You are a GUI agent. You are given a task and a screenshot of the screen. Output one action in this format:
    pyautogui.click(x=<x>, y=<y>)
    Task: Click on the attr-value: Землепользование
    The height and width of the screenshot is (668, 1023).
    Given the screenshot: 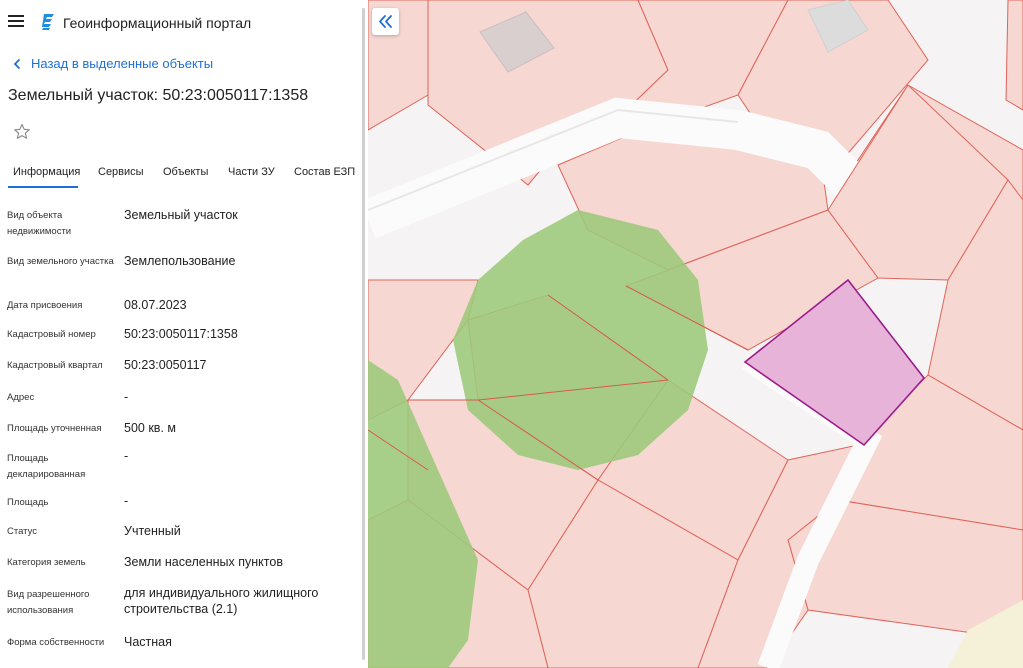 What is the action you would take?
    pyautogui.click(x=180, y=261)
    